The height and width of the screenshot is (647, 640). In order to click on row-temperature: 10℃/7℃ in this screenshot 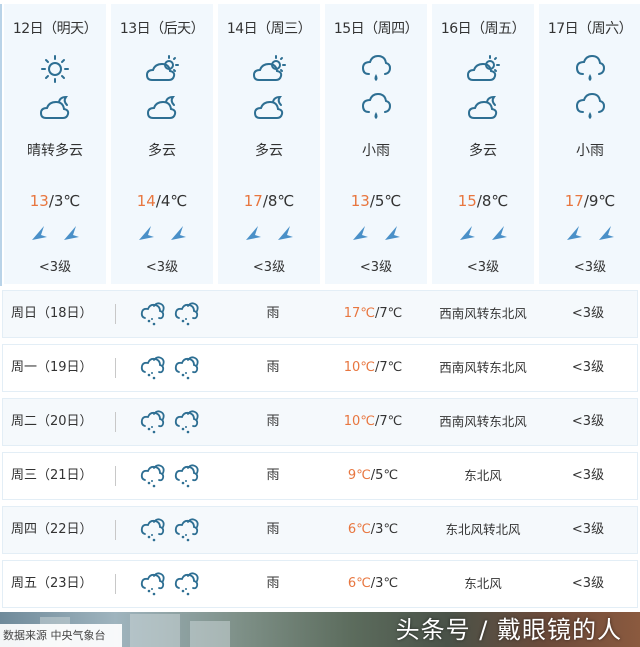, I will do `click(373, 368)`.